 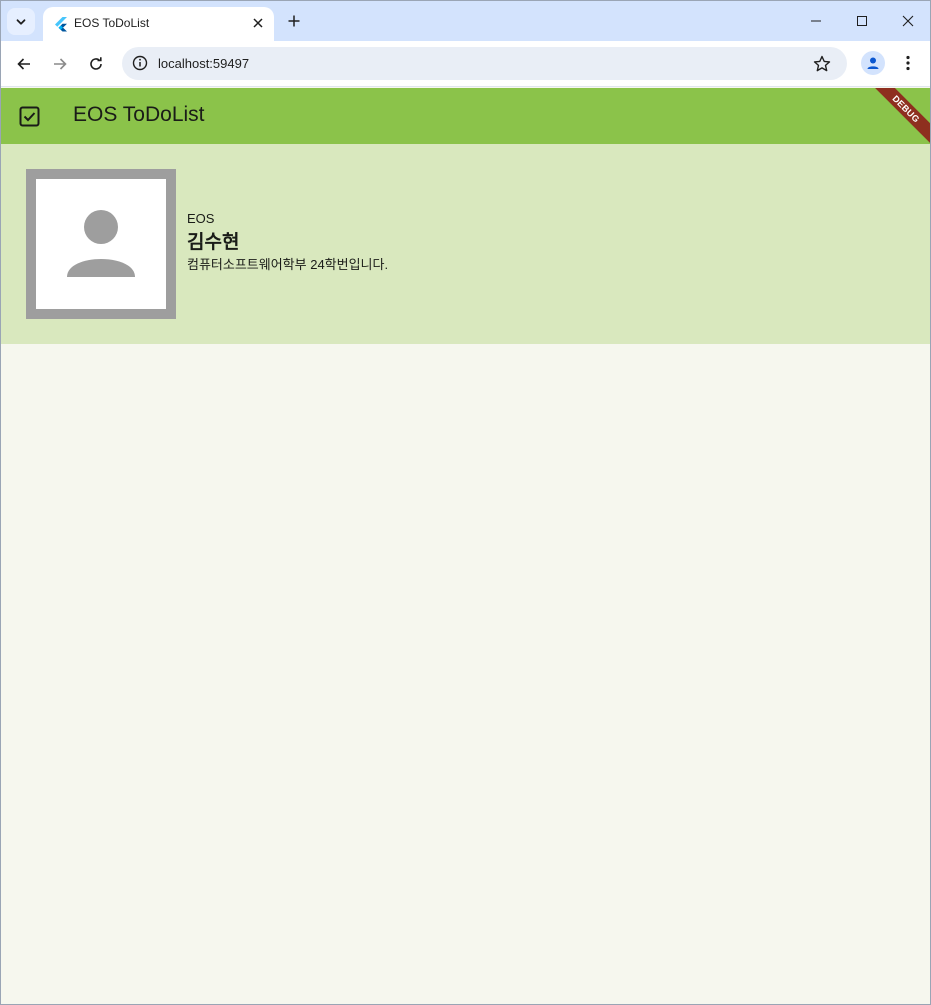 I want to click on browser-menu-button, so click(x=908, y=63).